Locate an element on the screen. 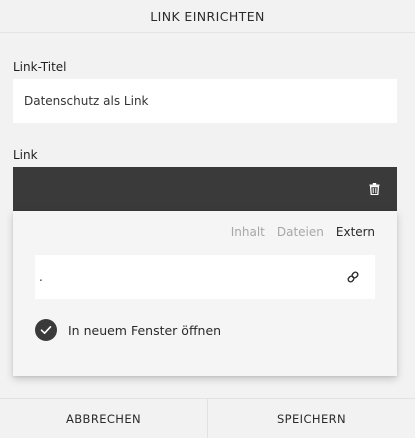  link-label: Link is located at coordinates (25, 155).